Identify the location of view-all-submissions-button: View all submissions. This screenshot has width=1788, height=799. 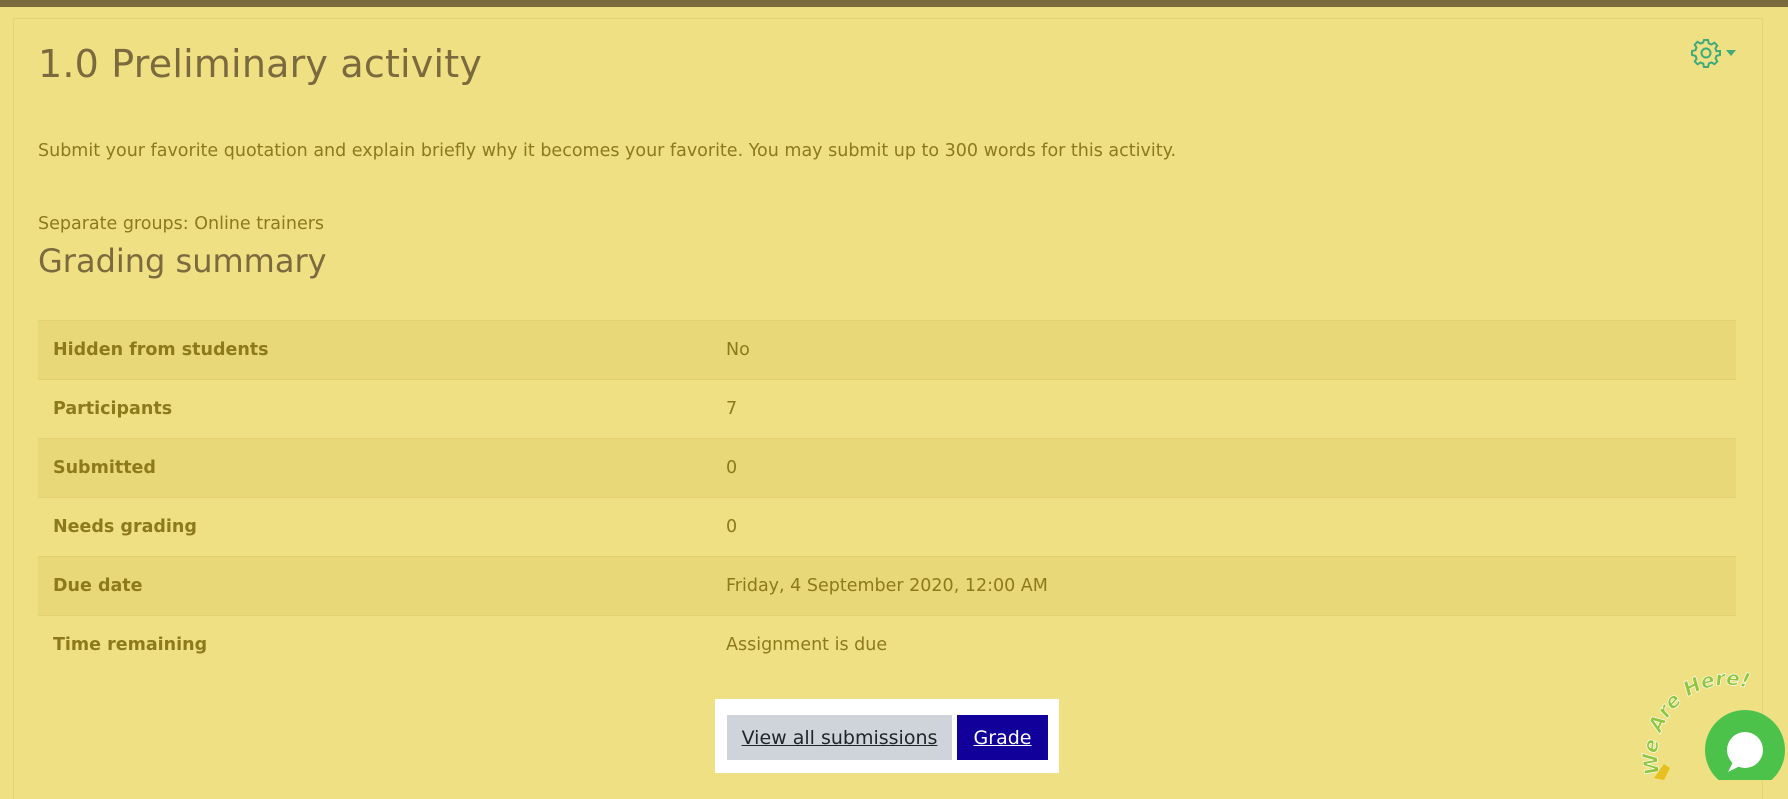
(839, 737).